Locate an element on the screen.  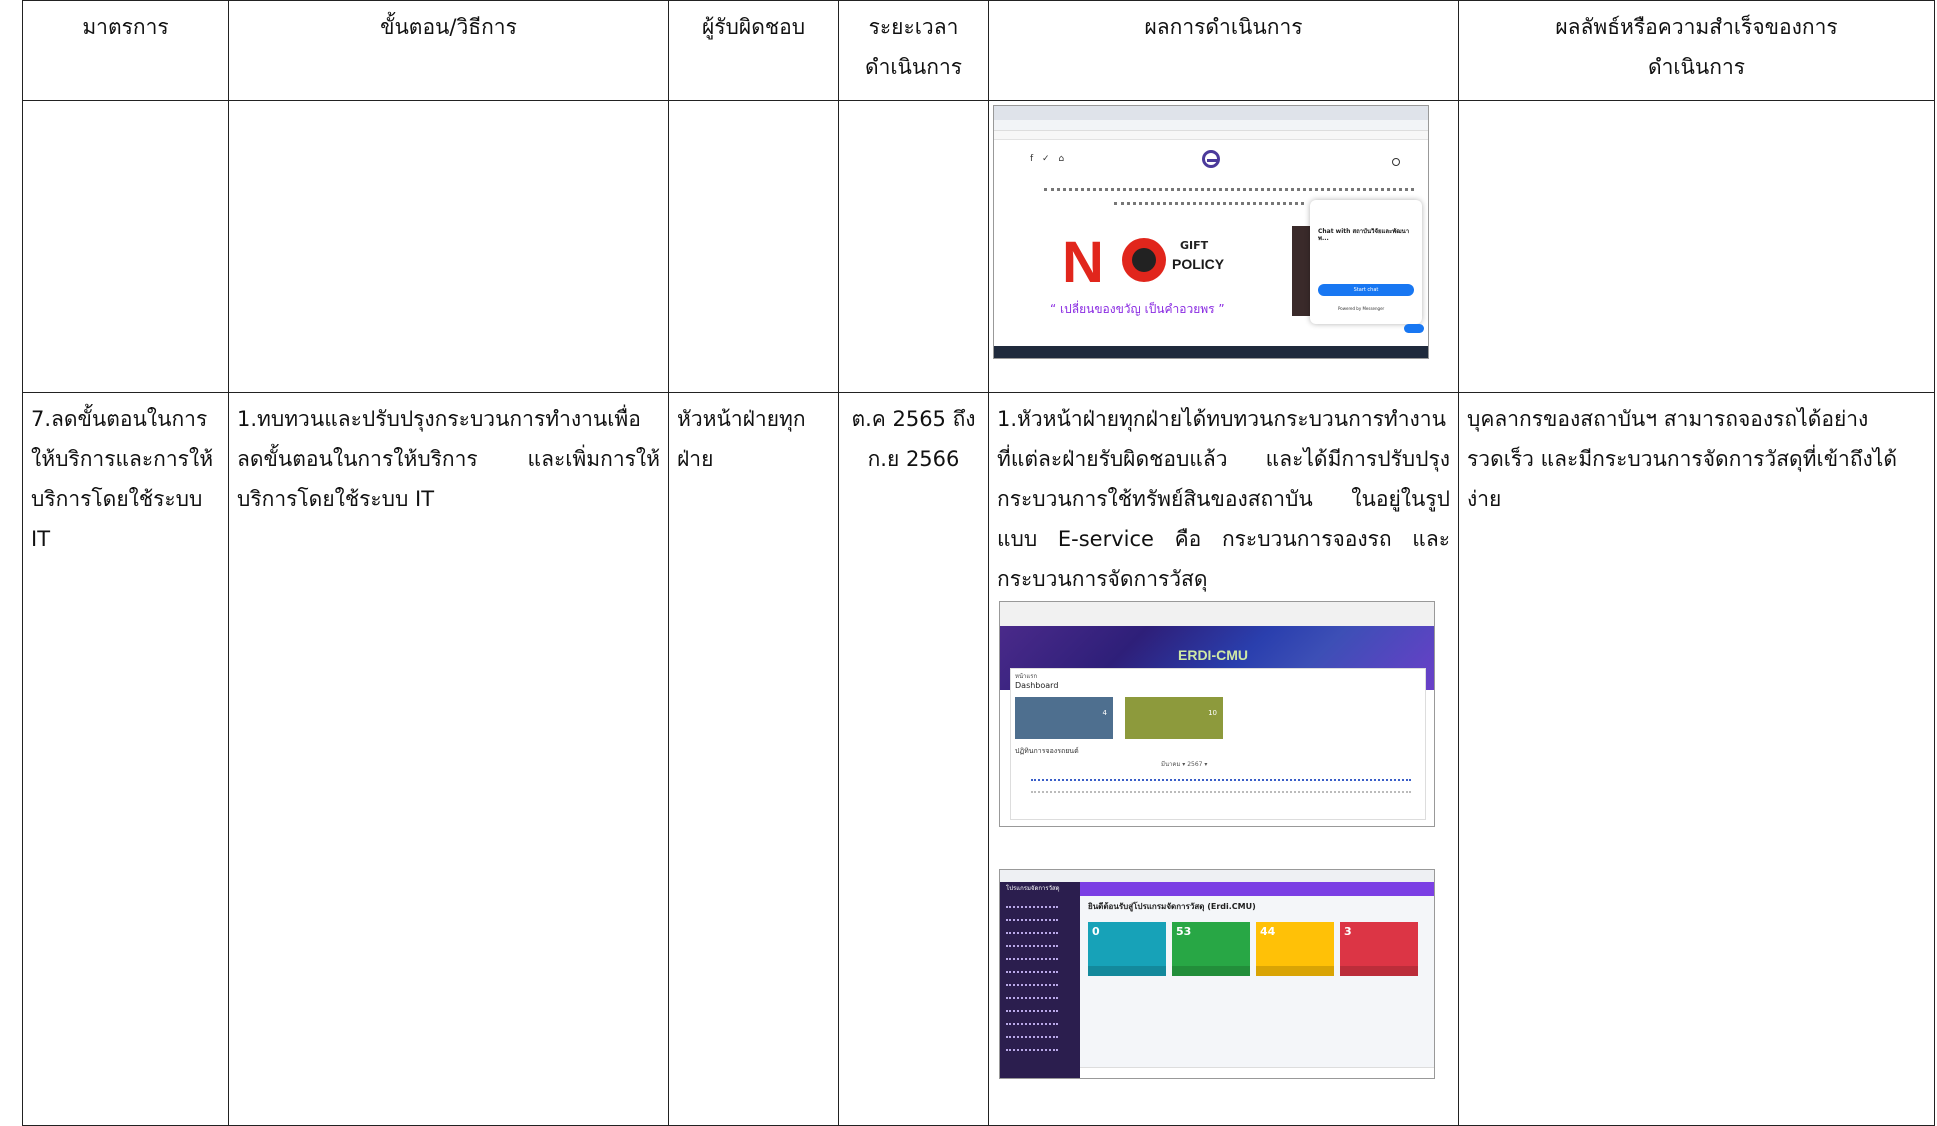
header-steps: ขั้นตอน/วิธีการ is located at coordinates (448, 50).